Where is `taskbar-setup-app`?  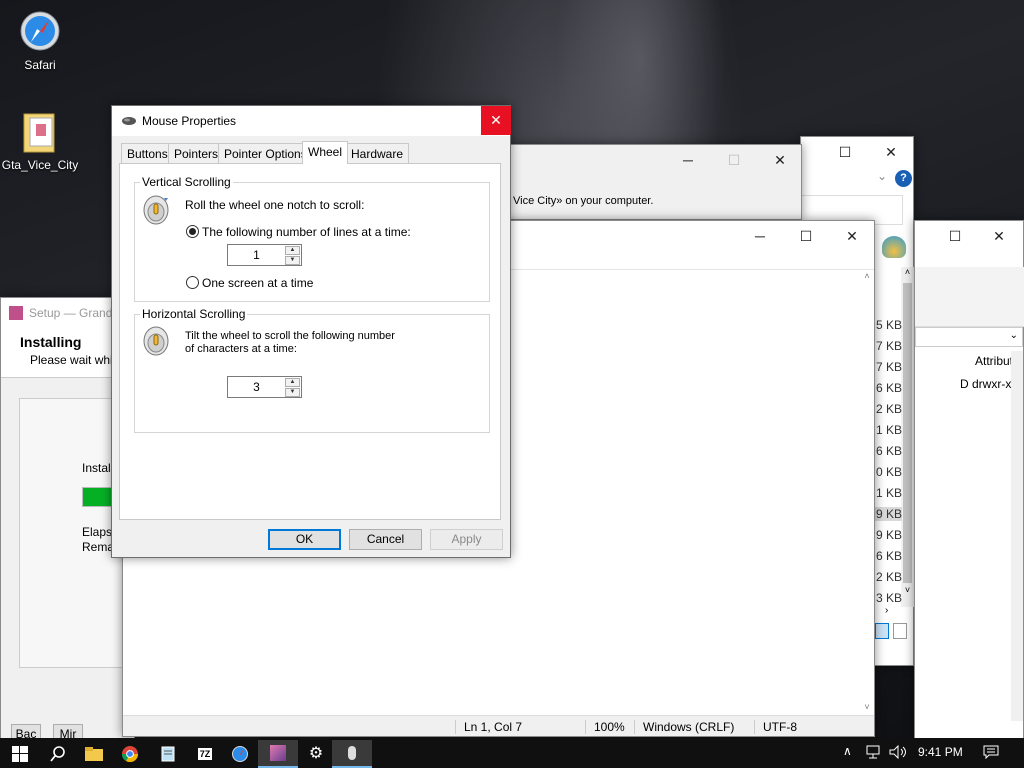 taskbar-setup-app is located at coordinates (278, 754).